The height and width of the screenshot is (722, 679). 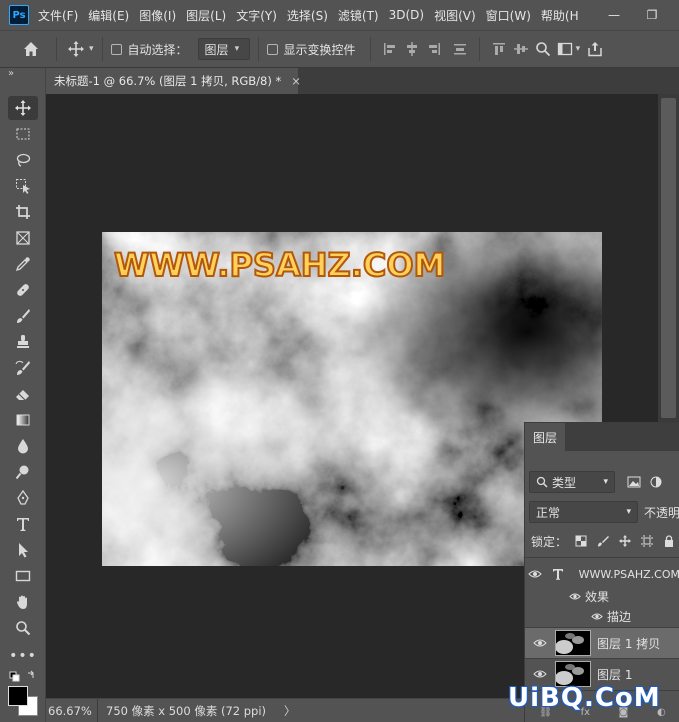 What do you see at coordinates (460, 49) in the screenshot?
I see `distribute-button` at bounding box center [460, 49].